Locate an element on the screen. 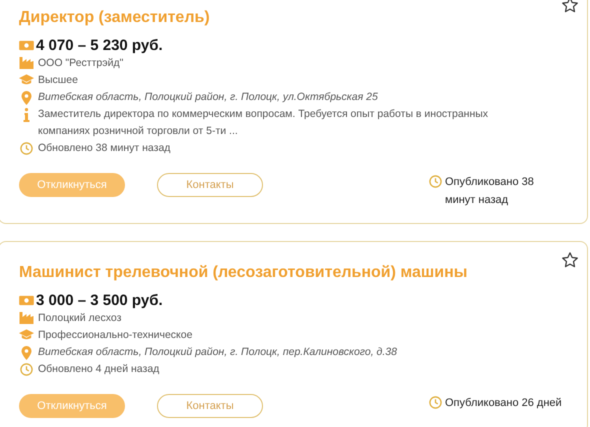 Image resolution: width=590 pixels, height=427 pixels. salary: 3 000 – 3 500 руб. is located at coordinates (99, 300).